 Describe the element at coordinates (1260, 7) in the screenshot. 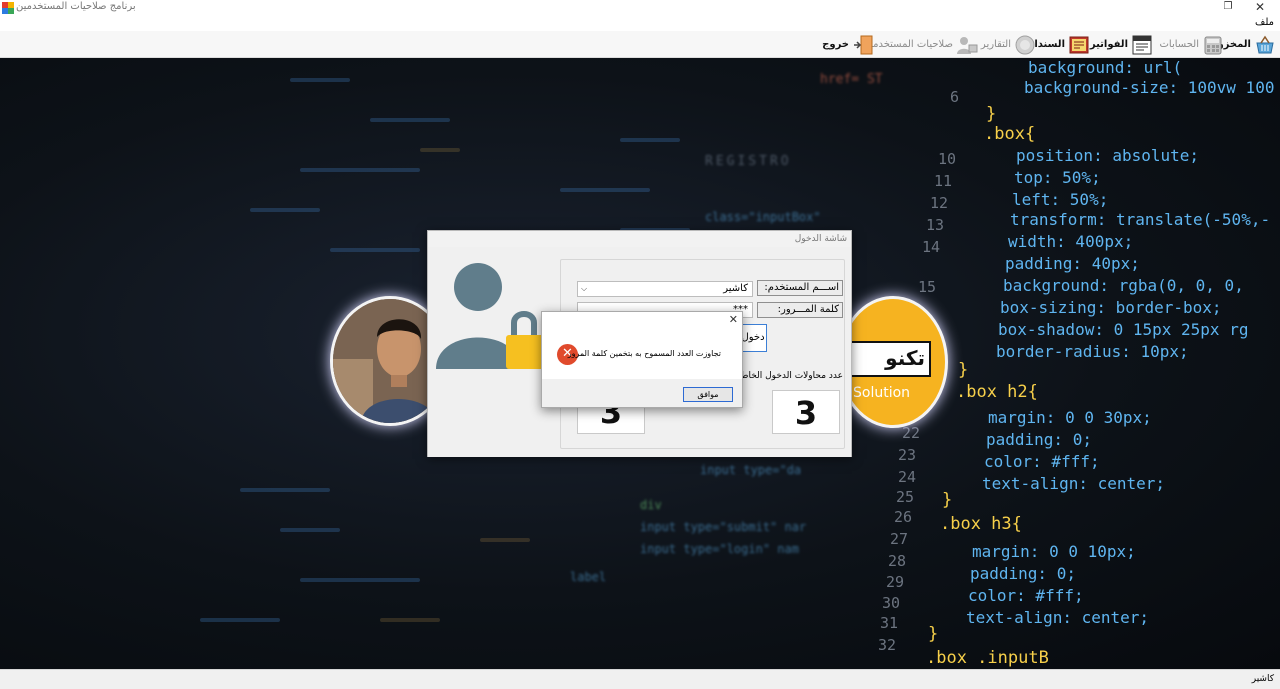

I see `close-window-button: ✕` at that location.